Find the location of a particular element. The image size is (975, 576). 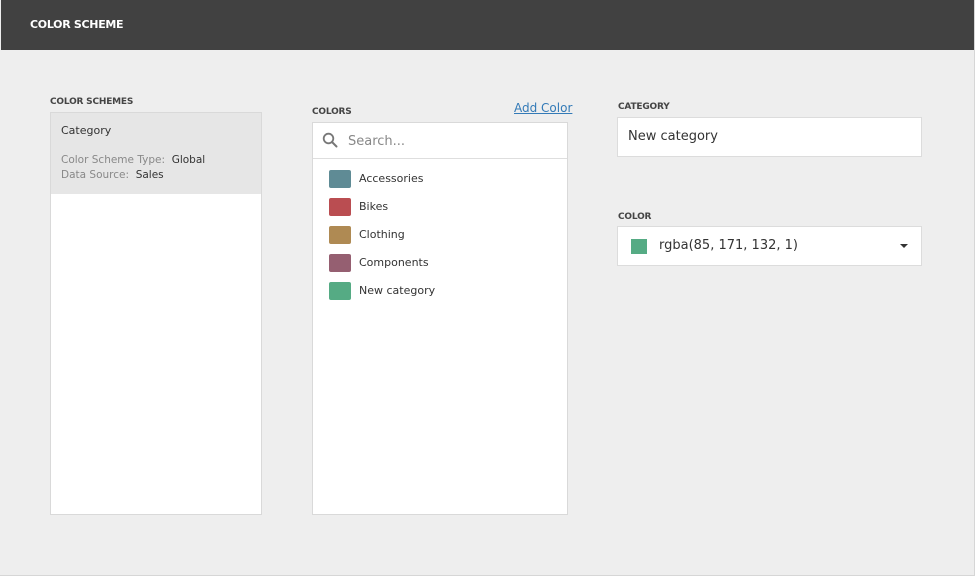

scheme-source: Data Source: Sales is located at coordinates (112, 175).